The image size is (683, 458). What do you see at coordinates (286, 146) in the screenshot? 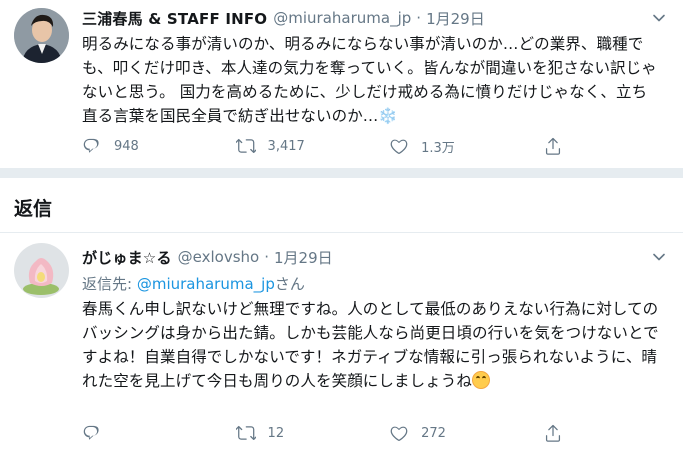
I see `retweet-count: 3,417` at bounding box center [286, 146].